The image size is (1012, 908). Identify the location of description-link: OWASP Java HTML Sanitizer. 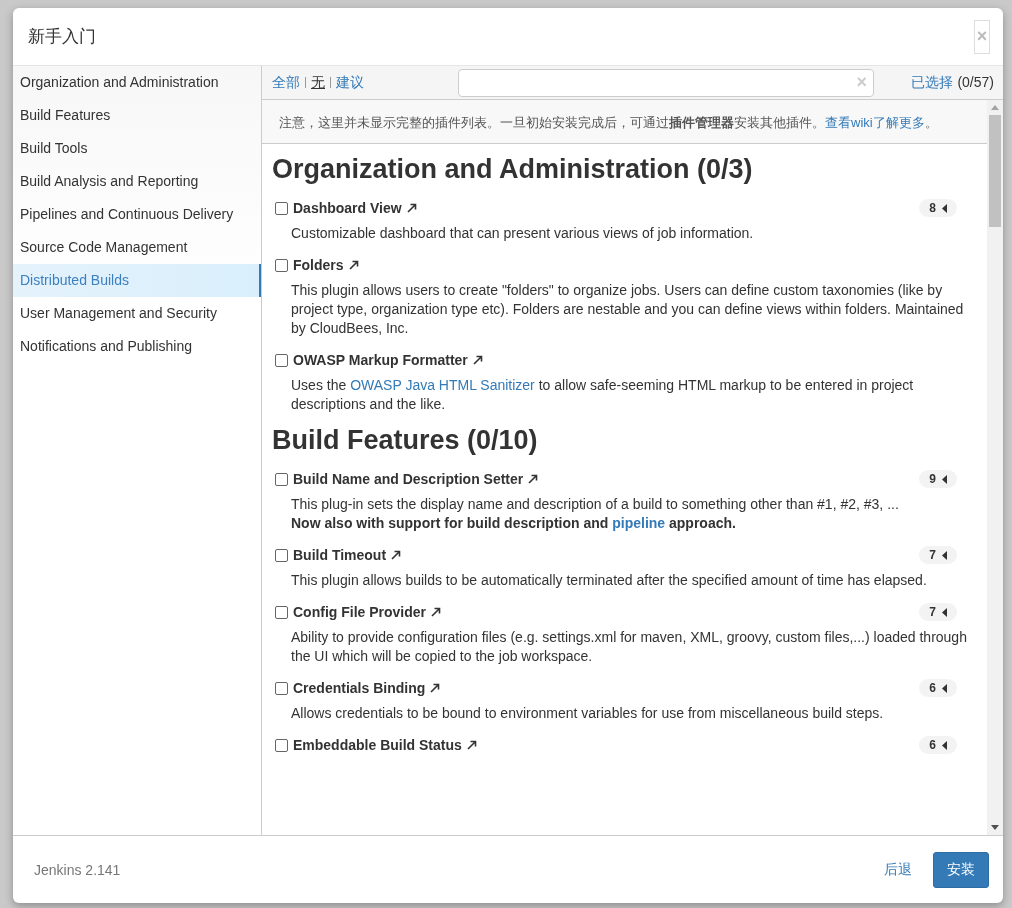
(442, 385).